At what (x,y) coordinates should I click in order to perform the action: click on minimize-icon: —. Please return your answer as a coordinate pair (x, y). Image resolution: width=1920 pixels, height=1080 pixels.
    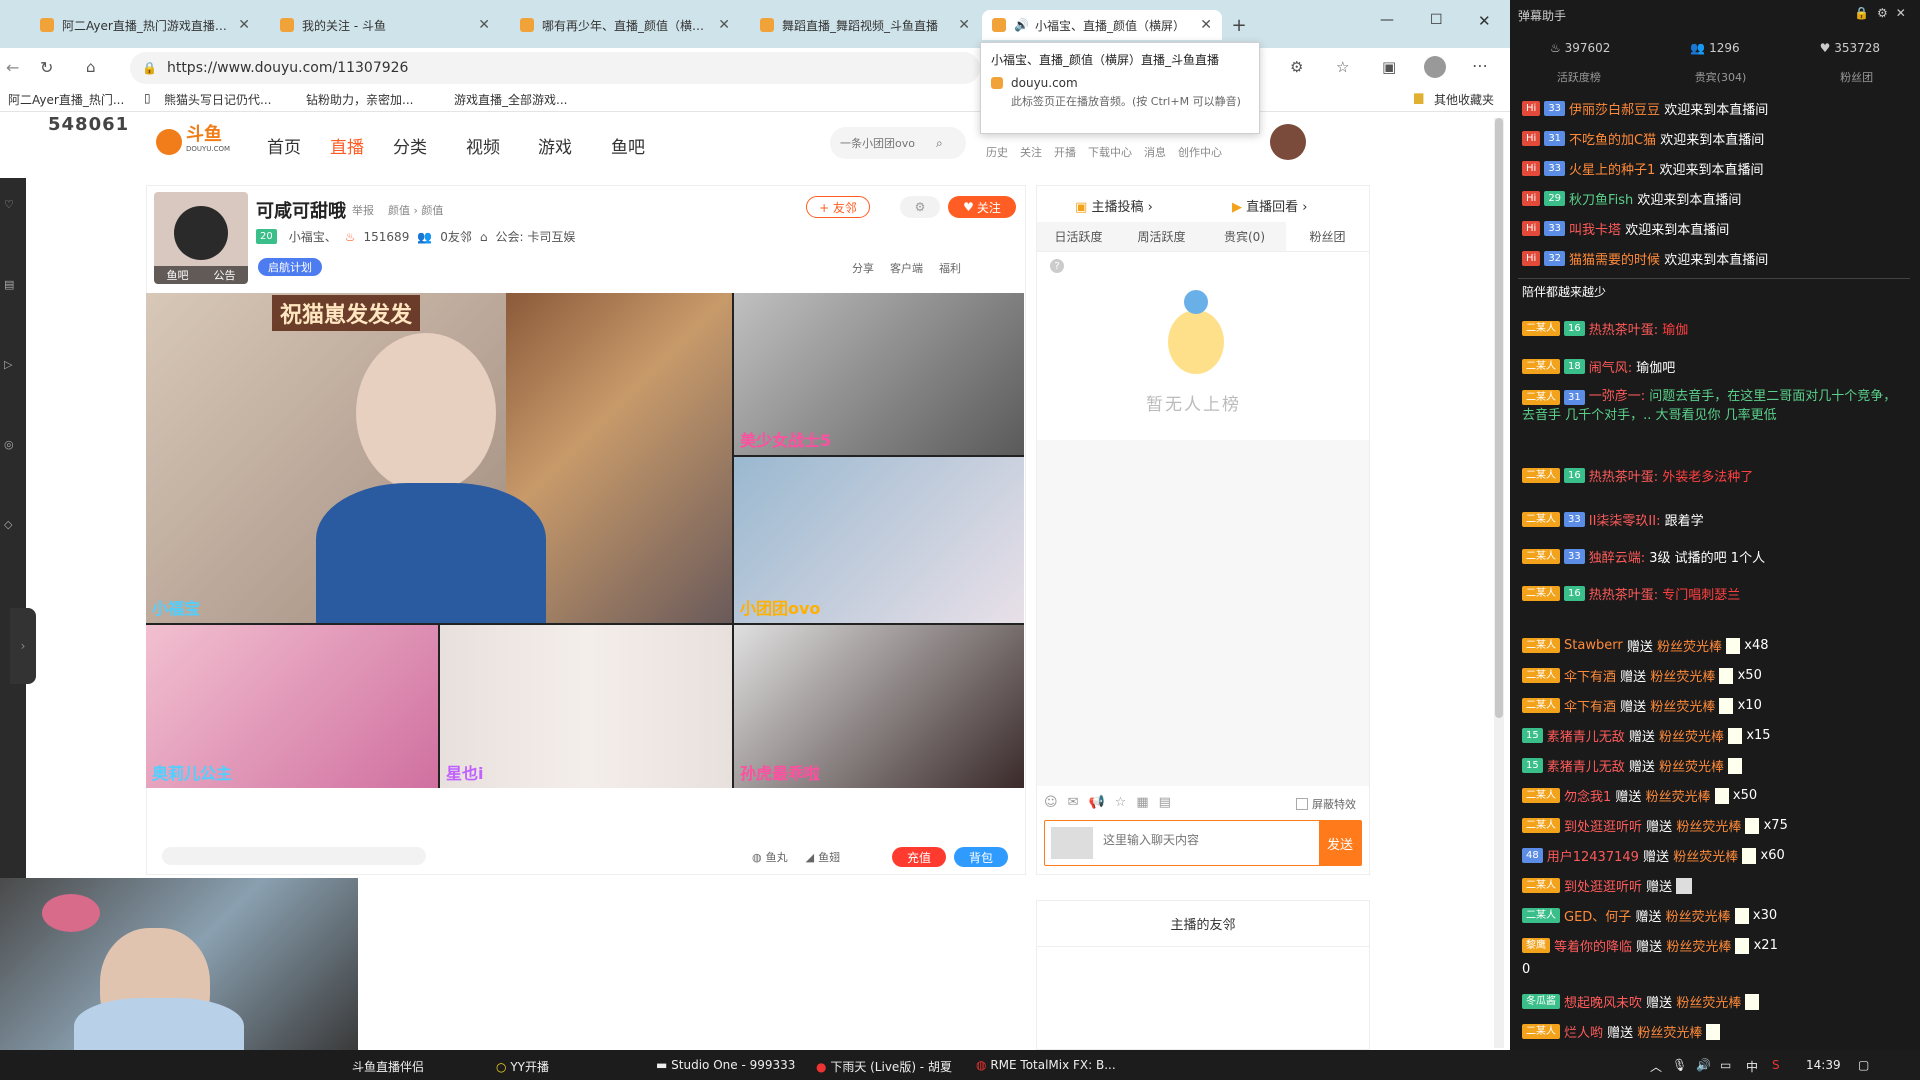
    Looking at the image, I should click on (1387, 20).